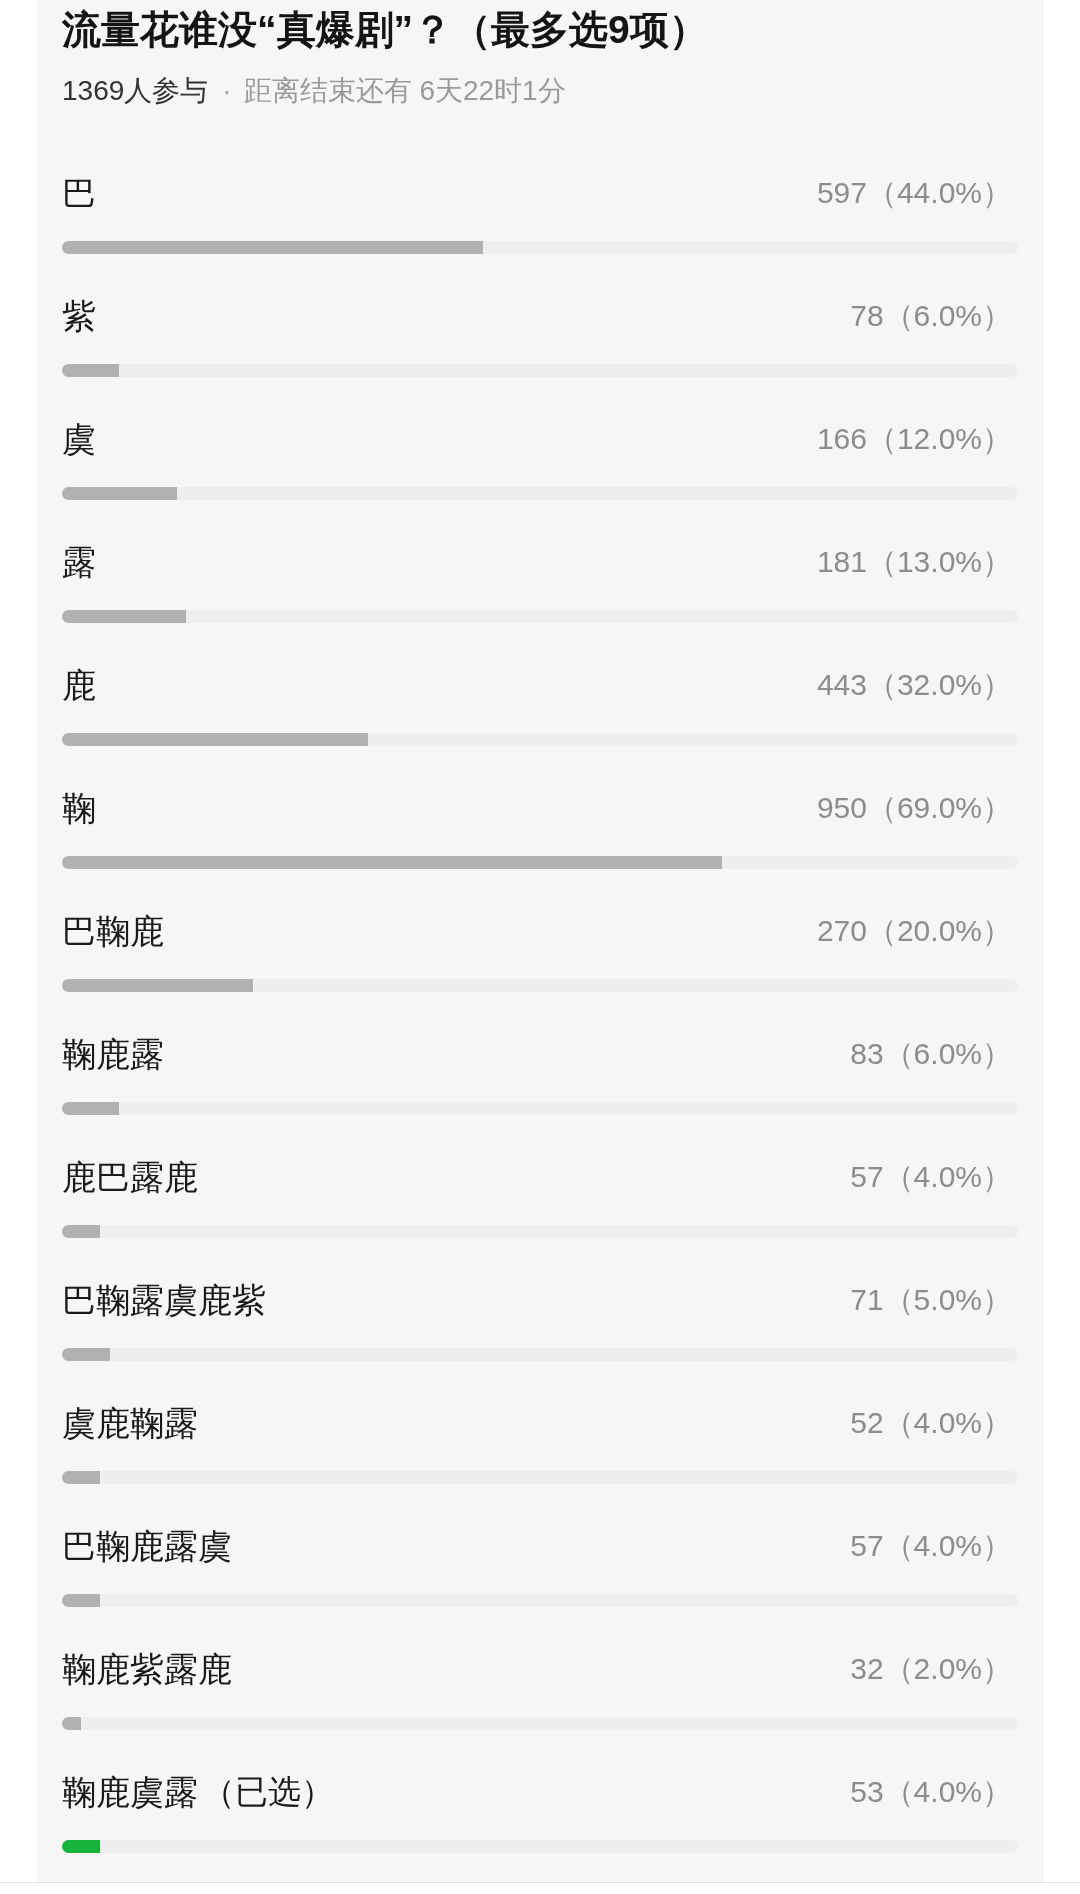 Image resolution: width=1080 pixels, height=1894 pixels. Describe the element at coordinates (404, 91) in the screenshot. I see `countdown-text: 距离结束还有 6天22时1分` at that location.